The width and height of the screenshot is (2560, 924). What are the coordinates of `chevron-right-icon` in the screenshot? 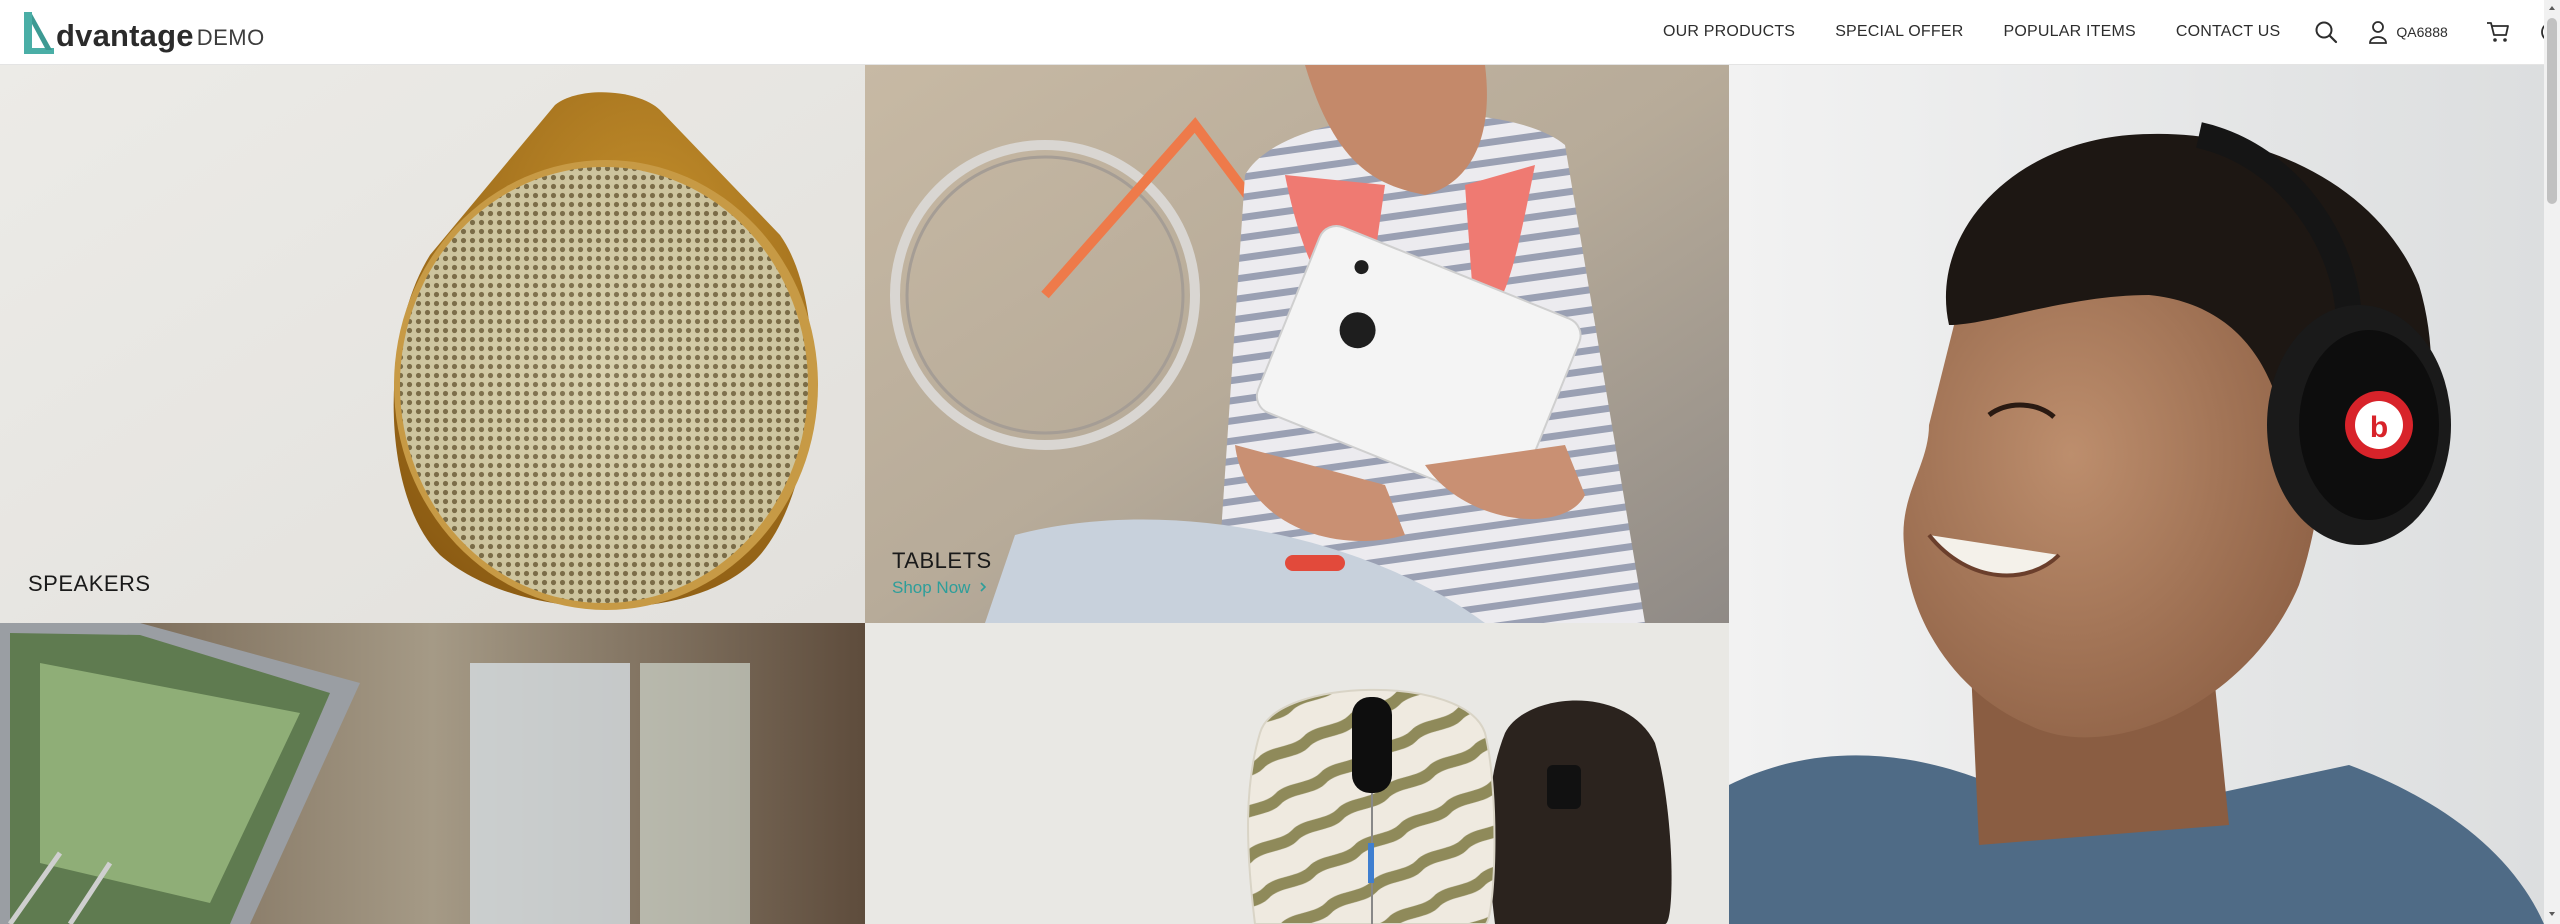 It's located at (983, 587).